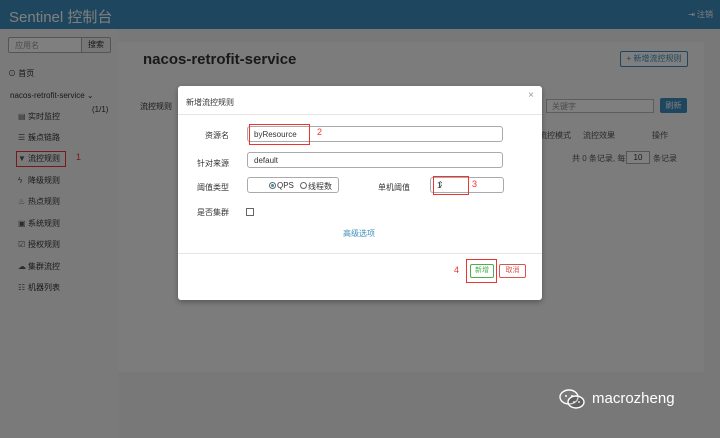 Image resolution: width=720 pixels, height=438 pixels. What do you see at coordinates (375, 160) in the screenshot?
I see `origin-input: default` at bounding box center [375, 160].